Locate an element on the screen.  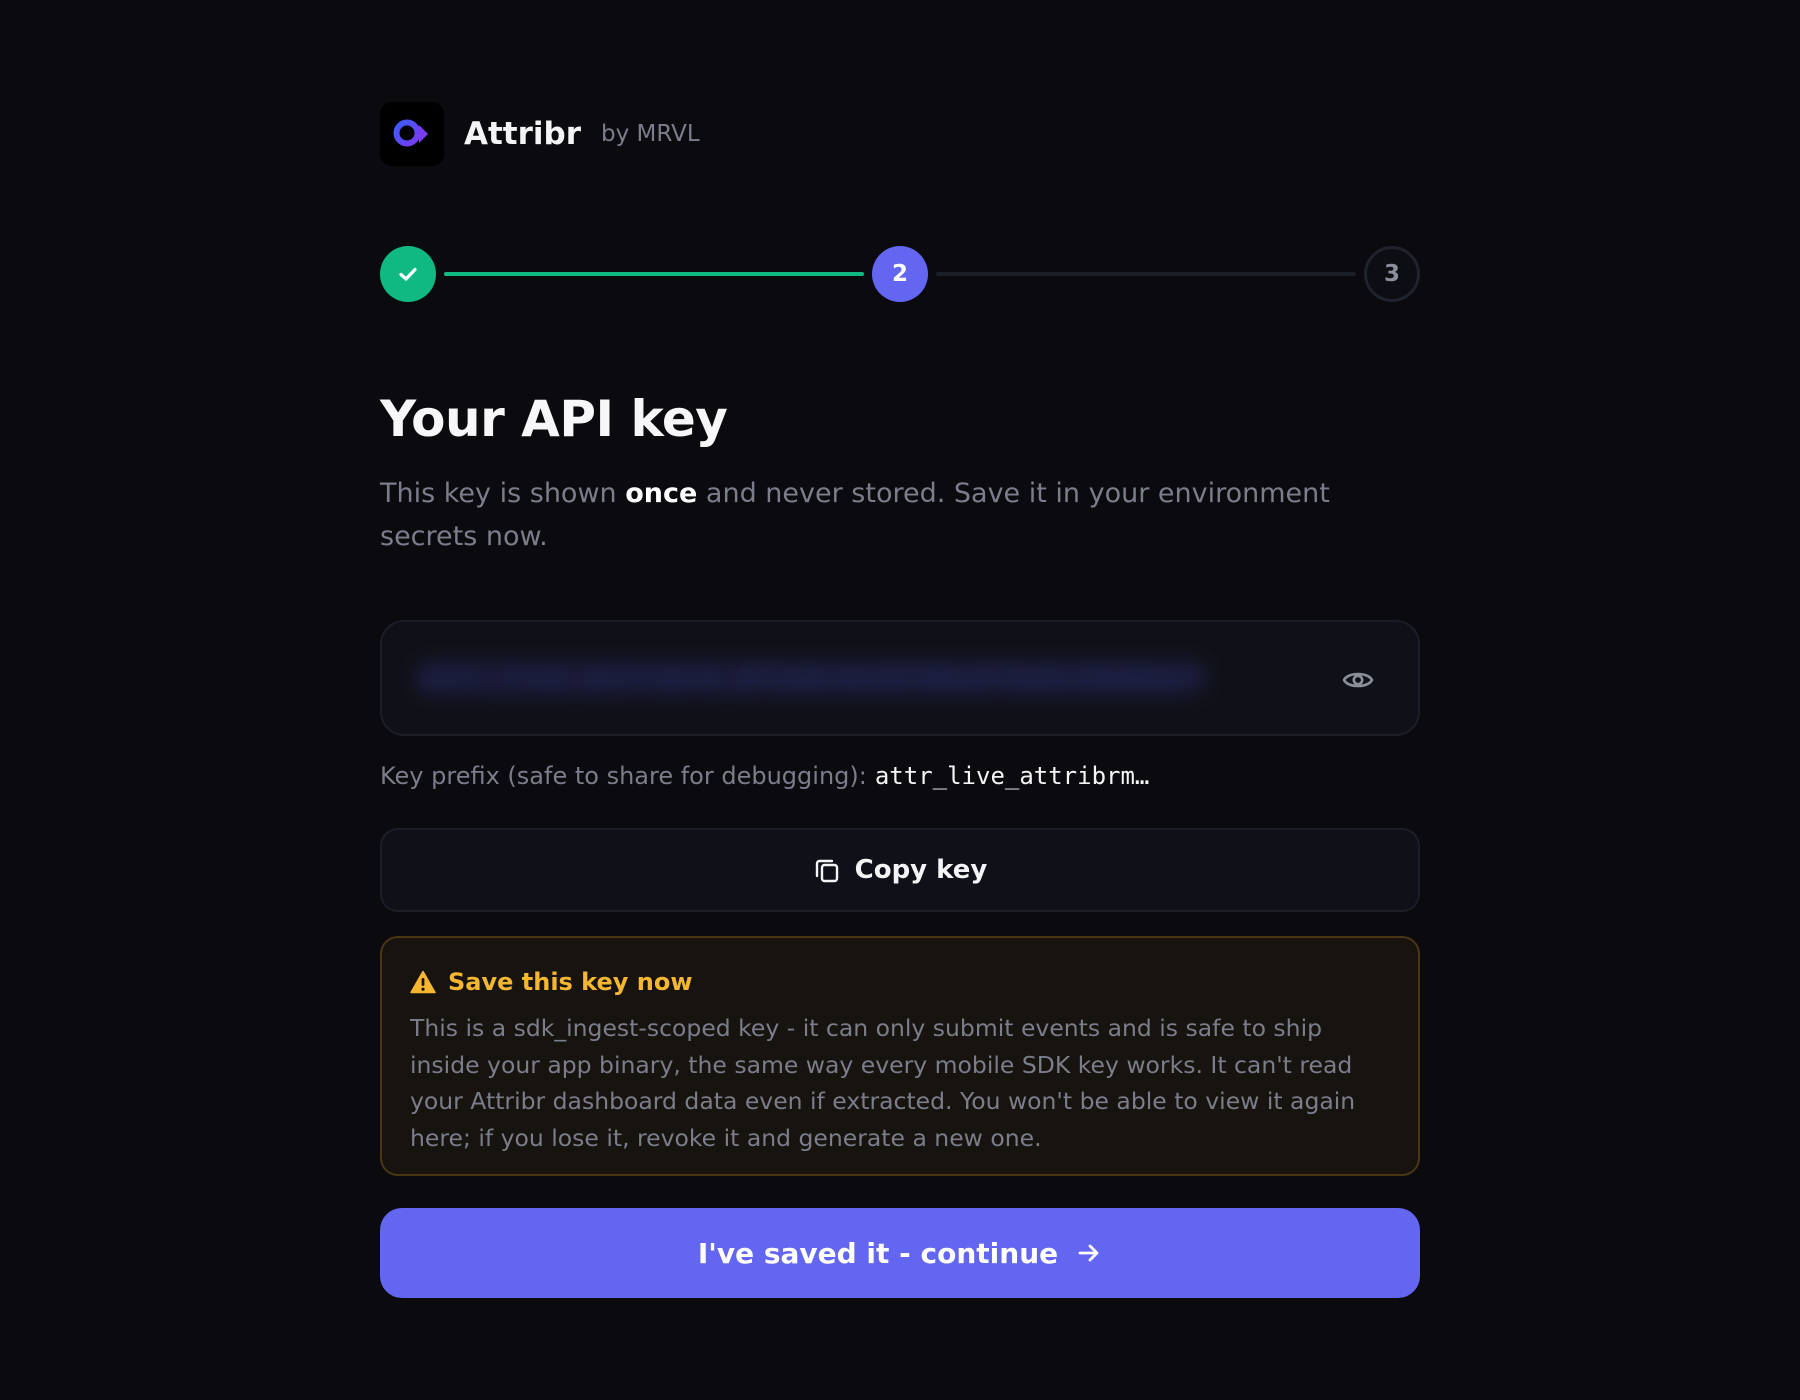
check-icon is located at coordinates (408, 274).